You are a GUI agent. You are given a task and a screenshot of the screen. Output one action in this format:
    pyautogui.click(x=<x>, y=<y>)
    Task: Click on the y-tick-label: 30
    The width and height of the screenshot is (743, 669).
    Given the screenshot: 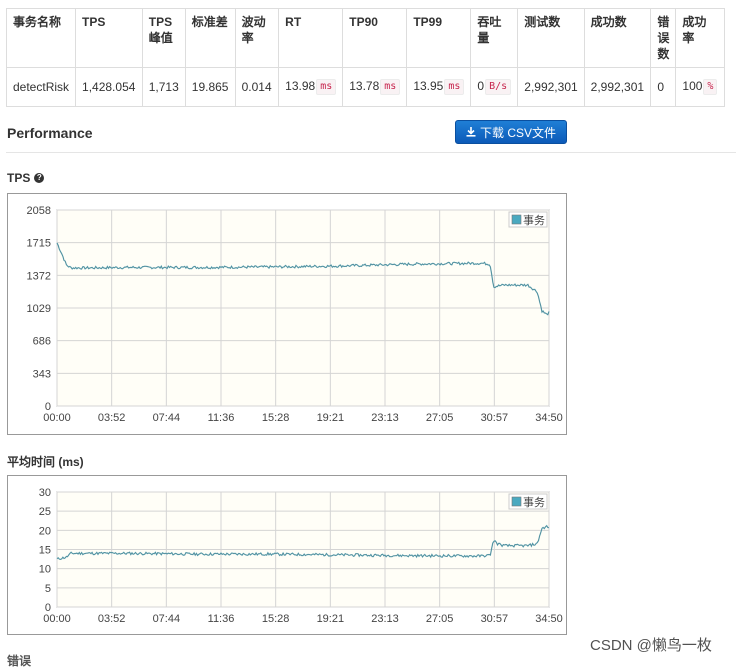 What is the action you would take?
    pyautogui.click(x=45, y=493)
    